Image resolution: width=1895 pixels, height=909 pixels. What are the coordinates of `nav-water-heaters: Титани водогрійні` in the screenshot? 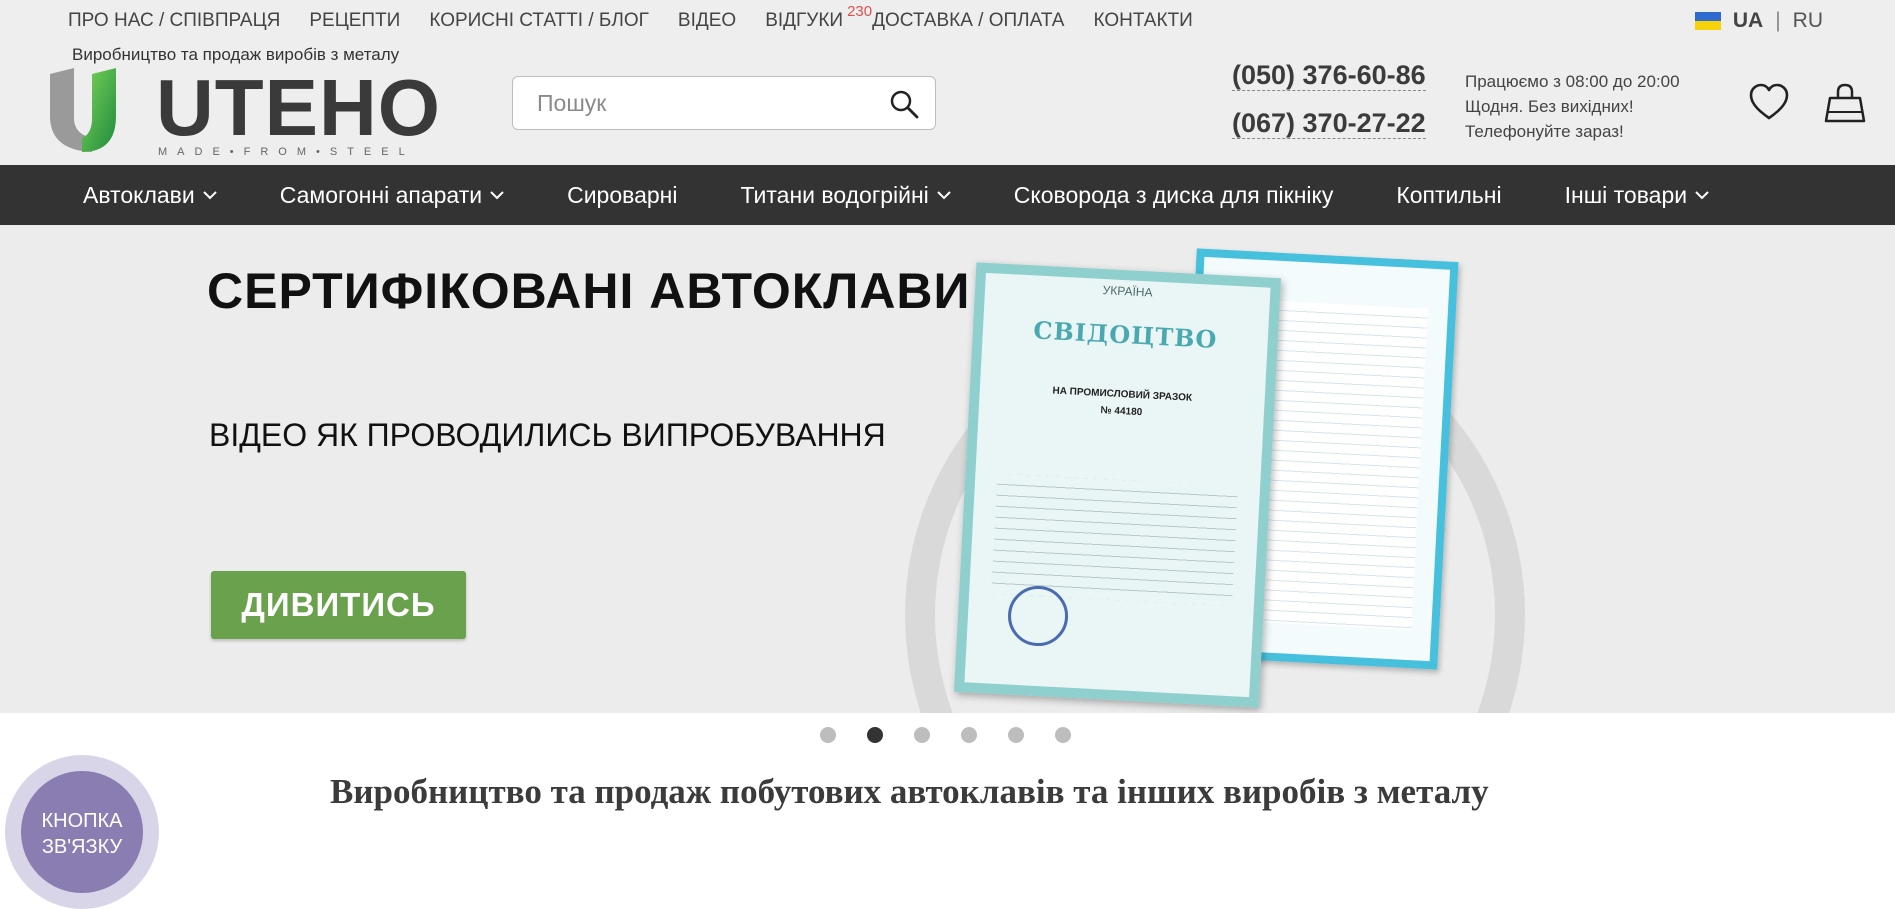 It's located at (845, 195).